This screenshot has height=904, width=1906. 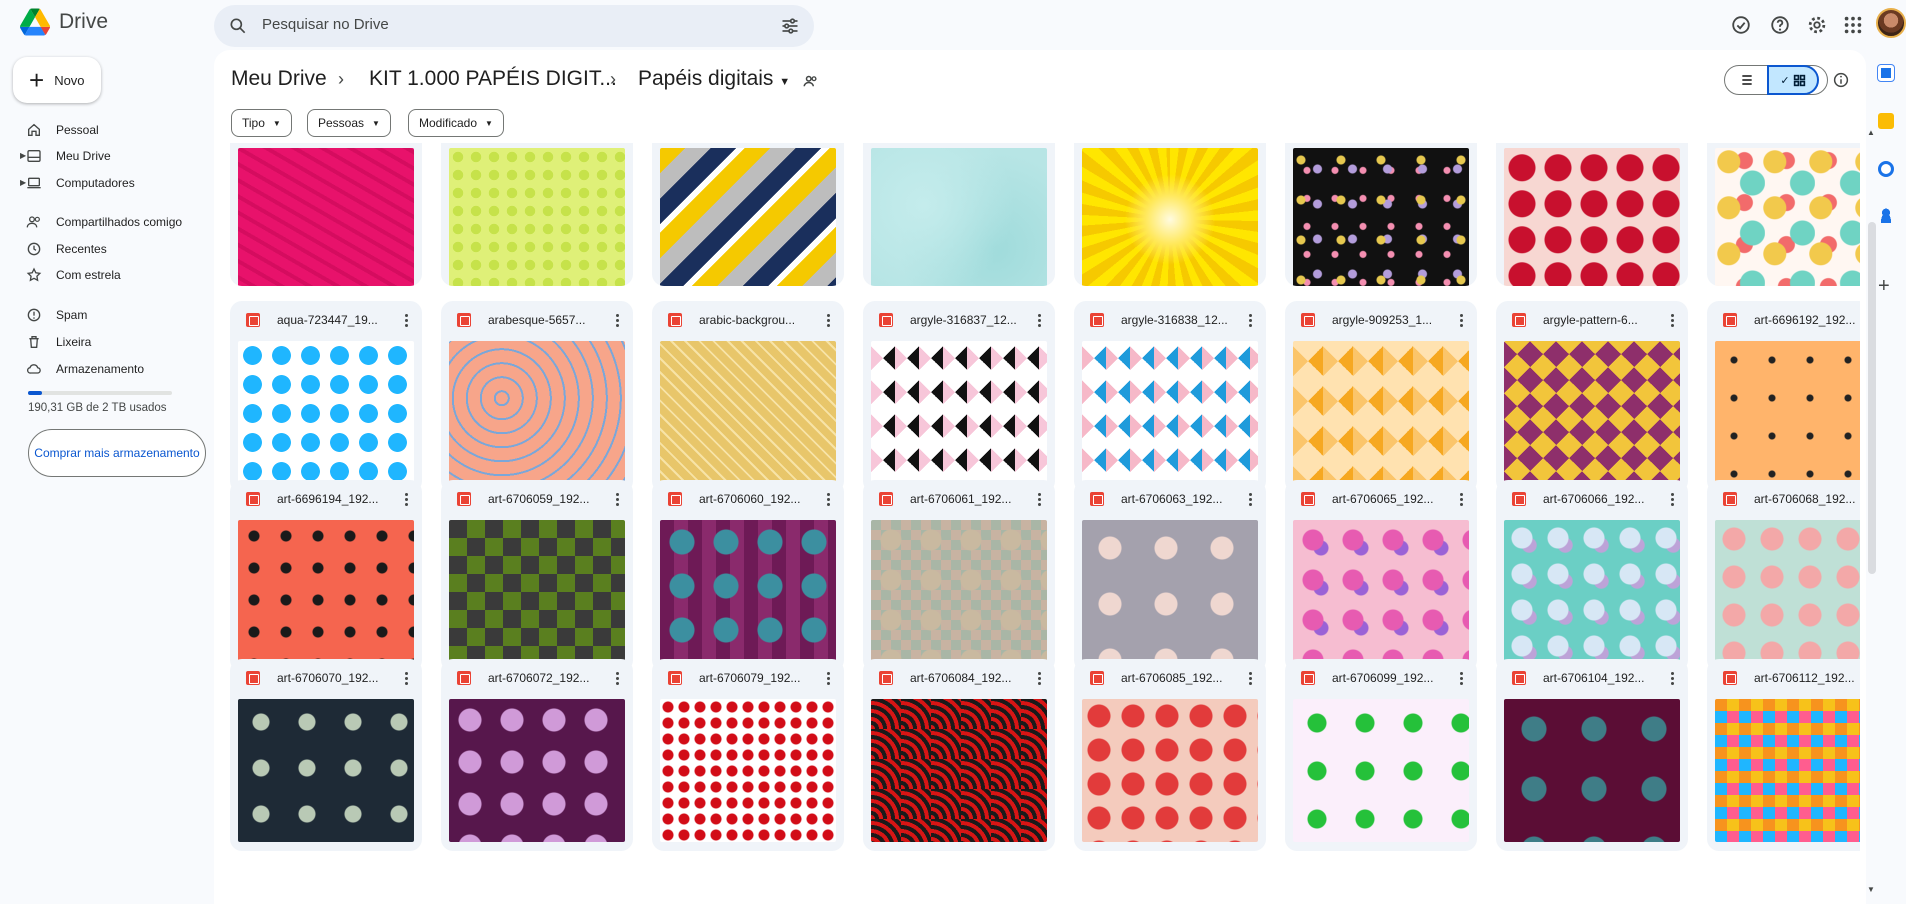 What do you see at coordinates (117, 453) in the screenshot?
I see `buy-storage-button: Comprar mais armazenamento` at bounding box center [117, 453].